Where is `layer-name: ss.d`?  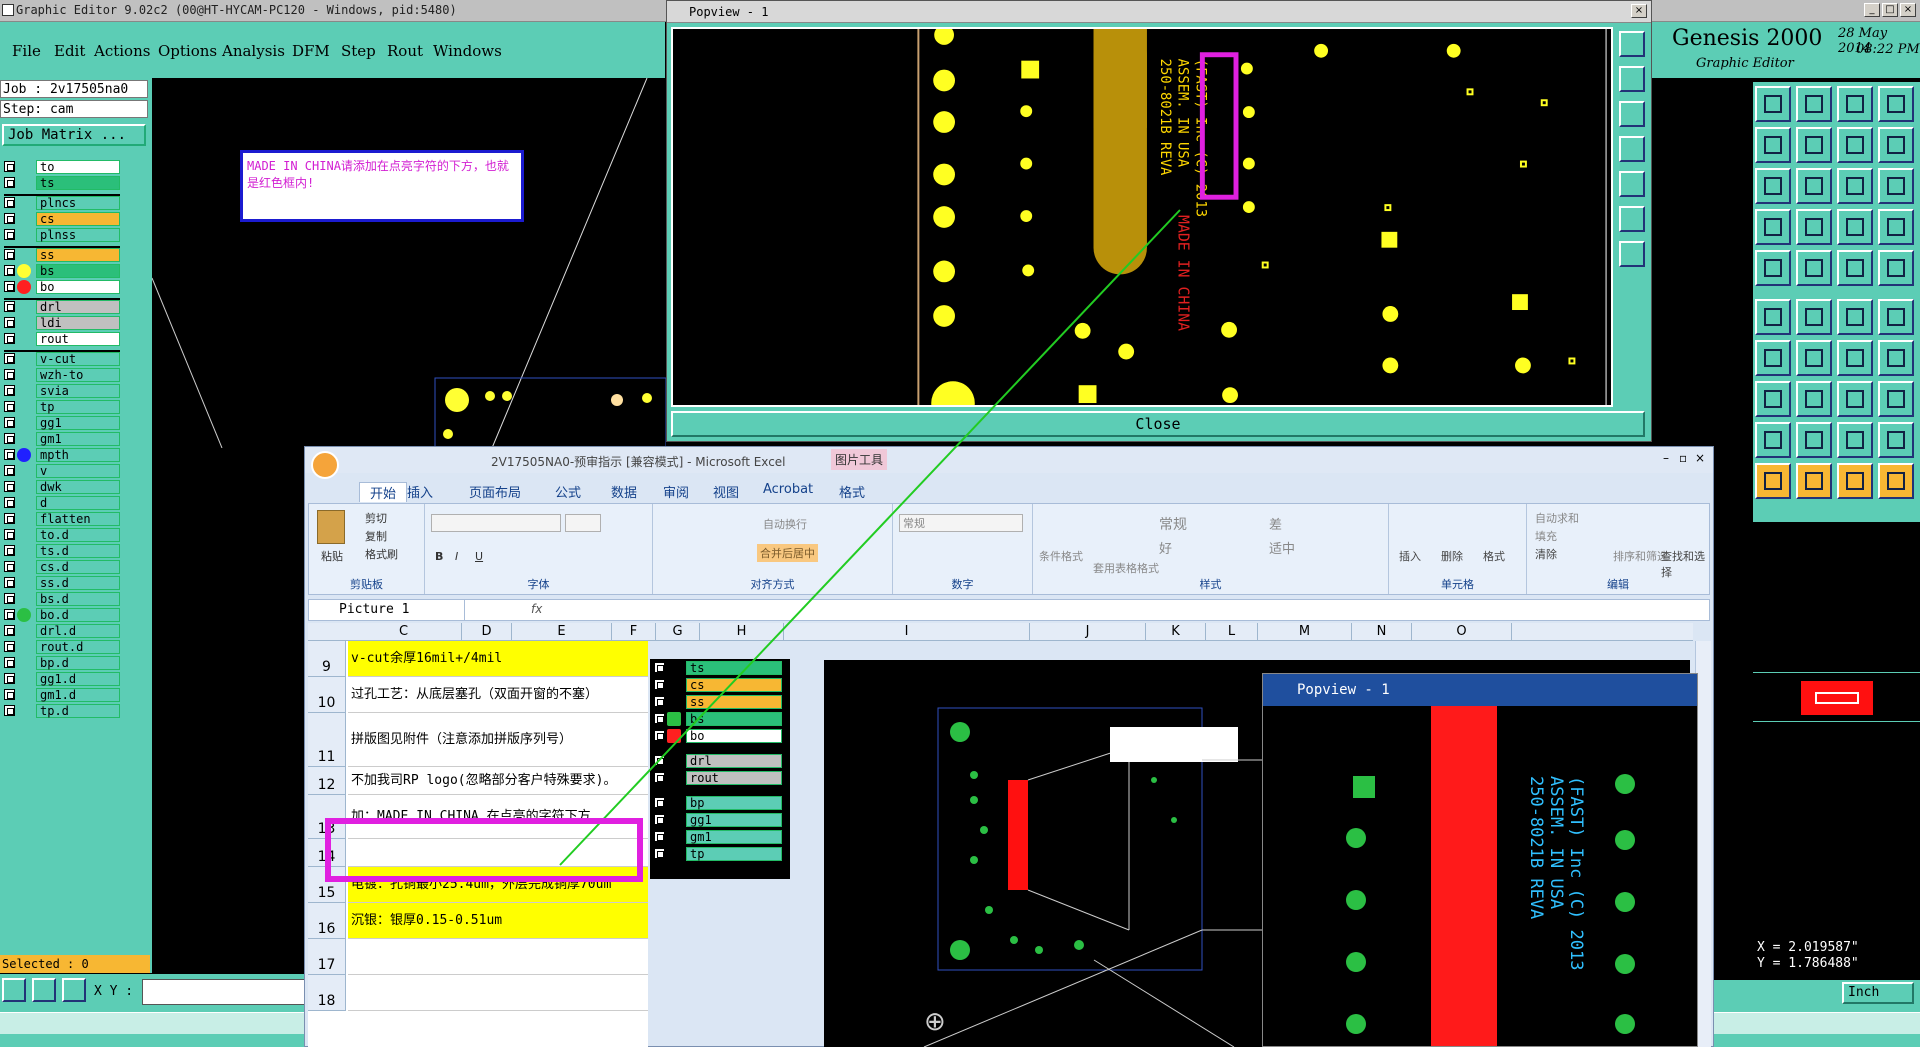 layer-name: ss.d is located at coordinates (78, 583).